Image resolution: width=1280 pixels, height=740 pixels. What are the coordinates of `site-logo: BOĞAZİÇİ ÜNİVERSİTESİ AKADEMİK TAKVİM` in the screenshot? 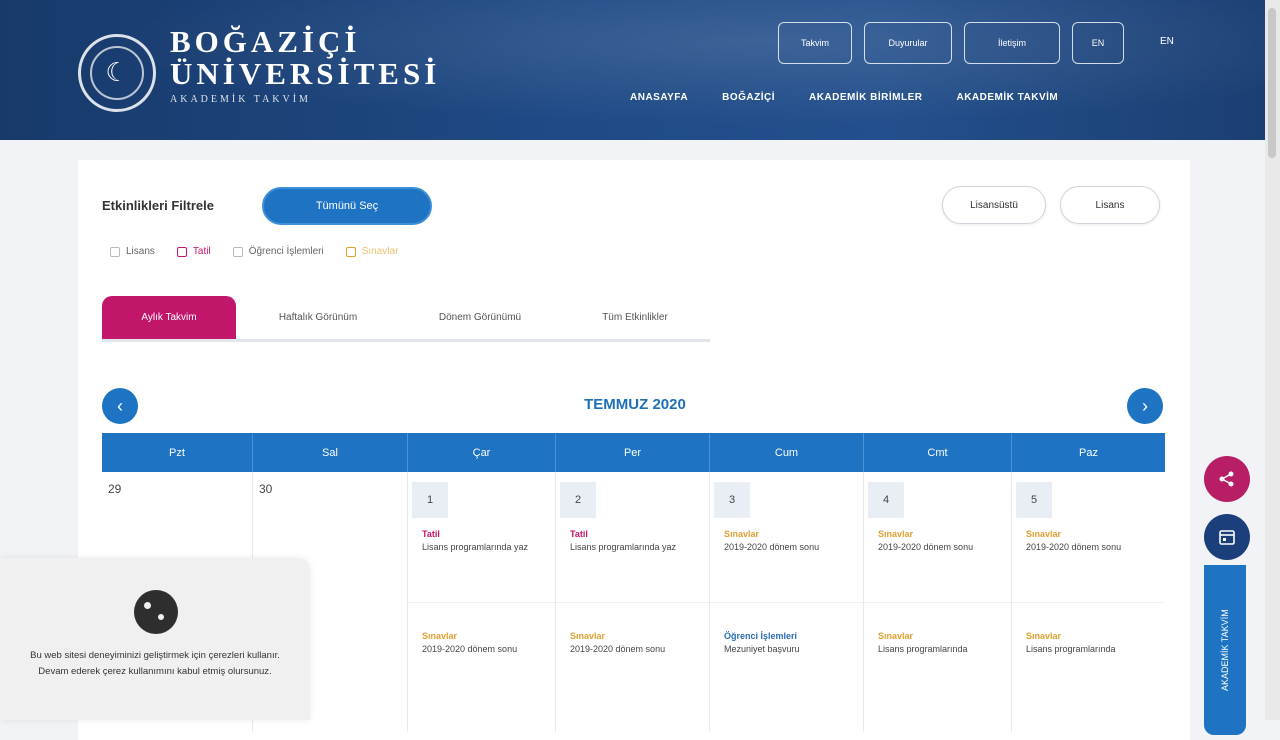 It's located at (305, 65).